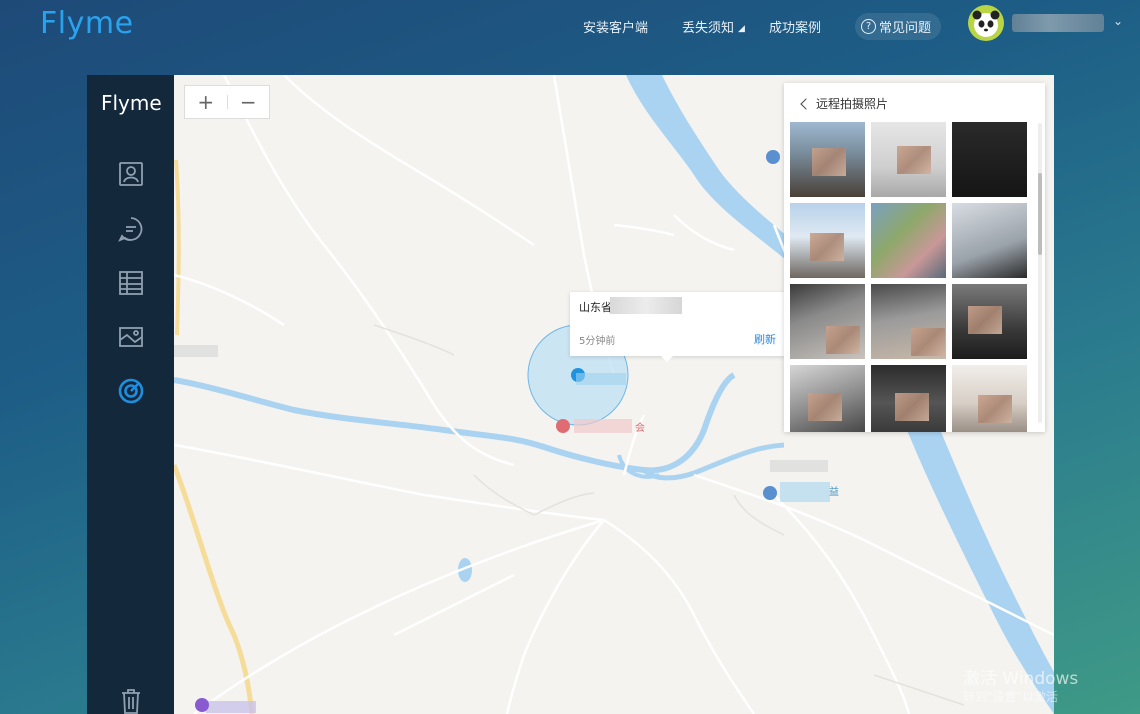 The width and height of the screenshot is (1140, 714). What do you see at coordinates (806, 103) in the screenshot?
I see `chevron-left-icon` at bounding box center [806, 103].